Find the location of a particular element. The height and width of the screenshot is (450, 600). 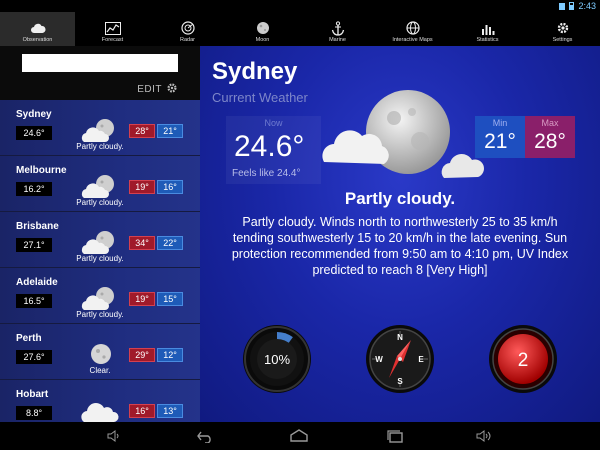

max-temp: 28° is located at coordinates (550, 141).